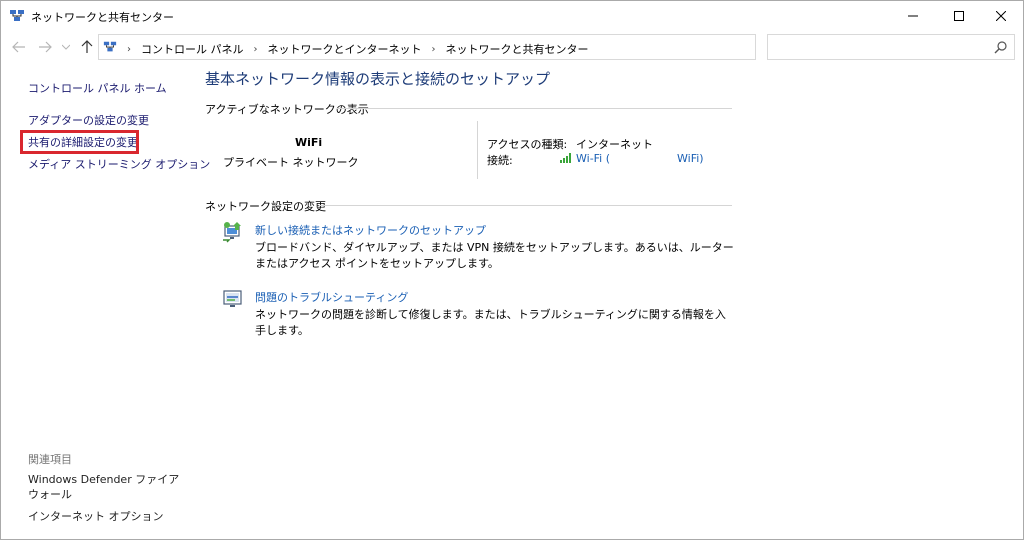 The height and width of the screenshot is (540, 1024). Describe the element at coordinates (108, 487) in the screenshot. I see `windows-defender-firewall-link: Windows Defender ファイアウォール` at that location.